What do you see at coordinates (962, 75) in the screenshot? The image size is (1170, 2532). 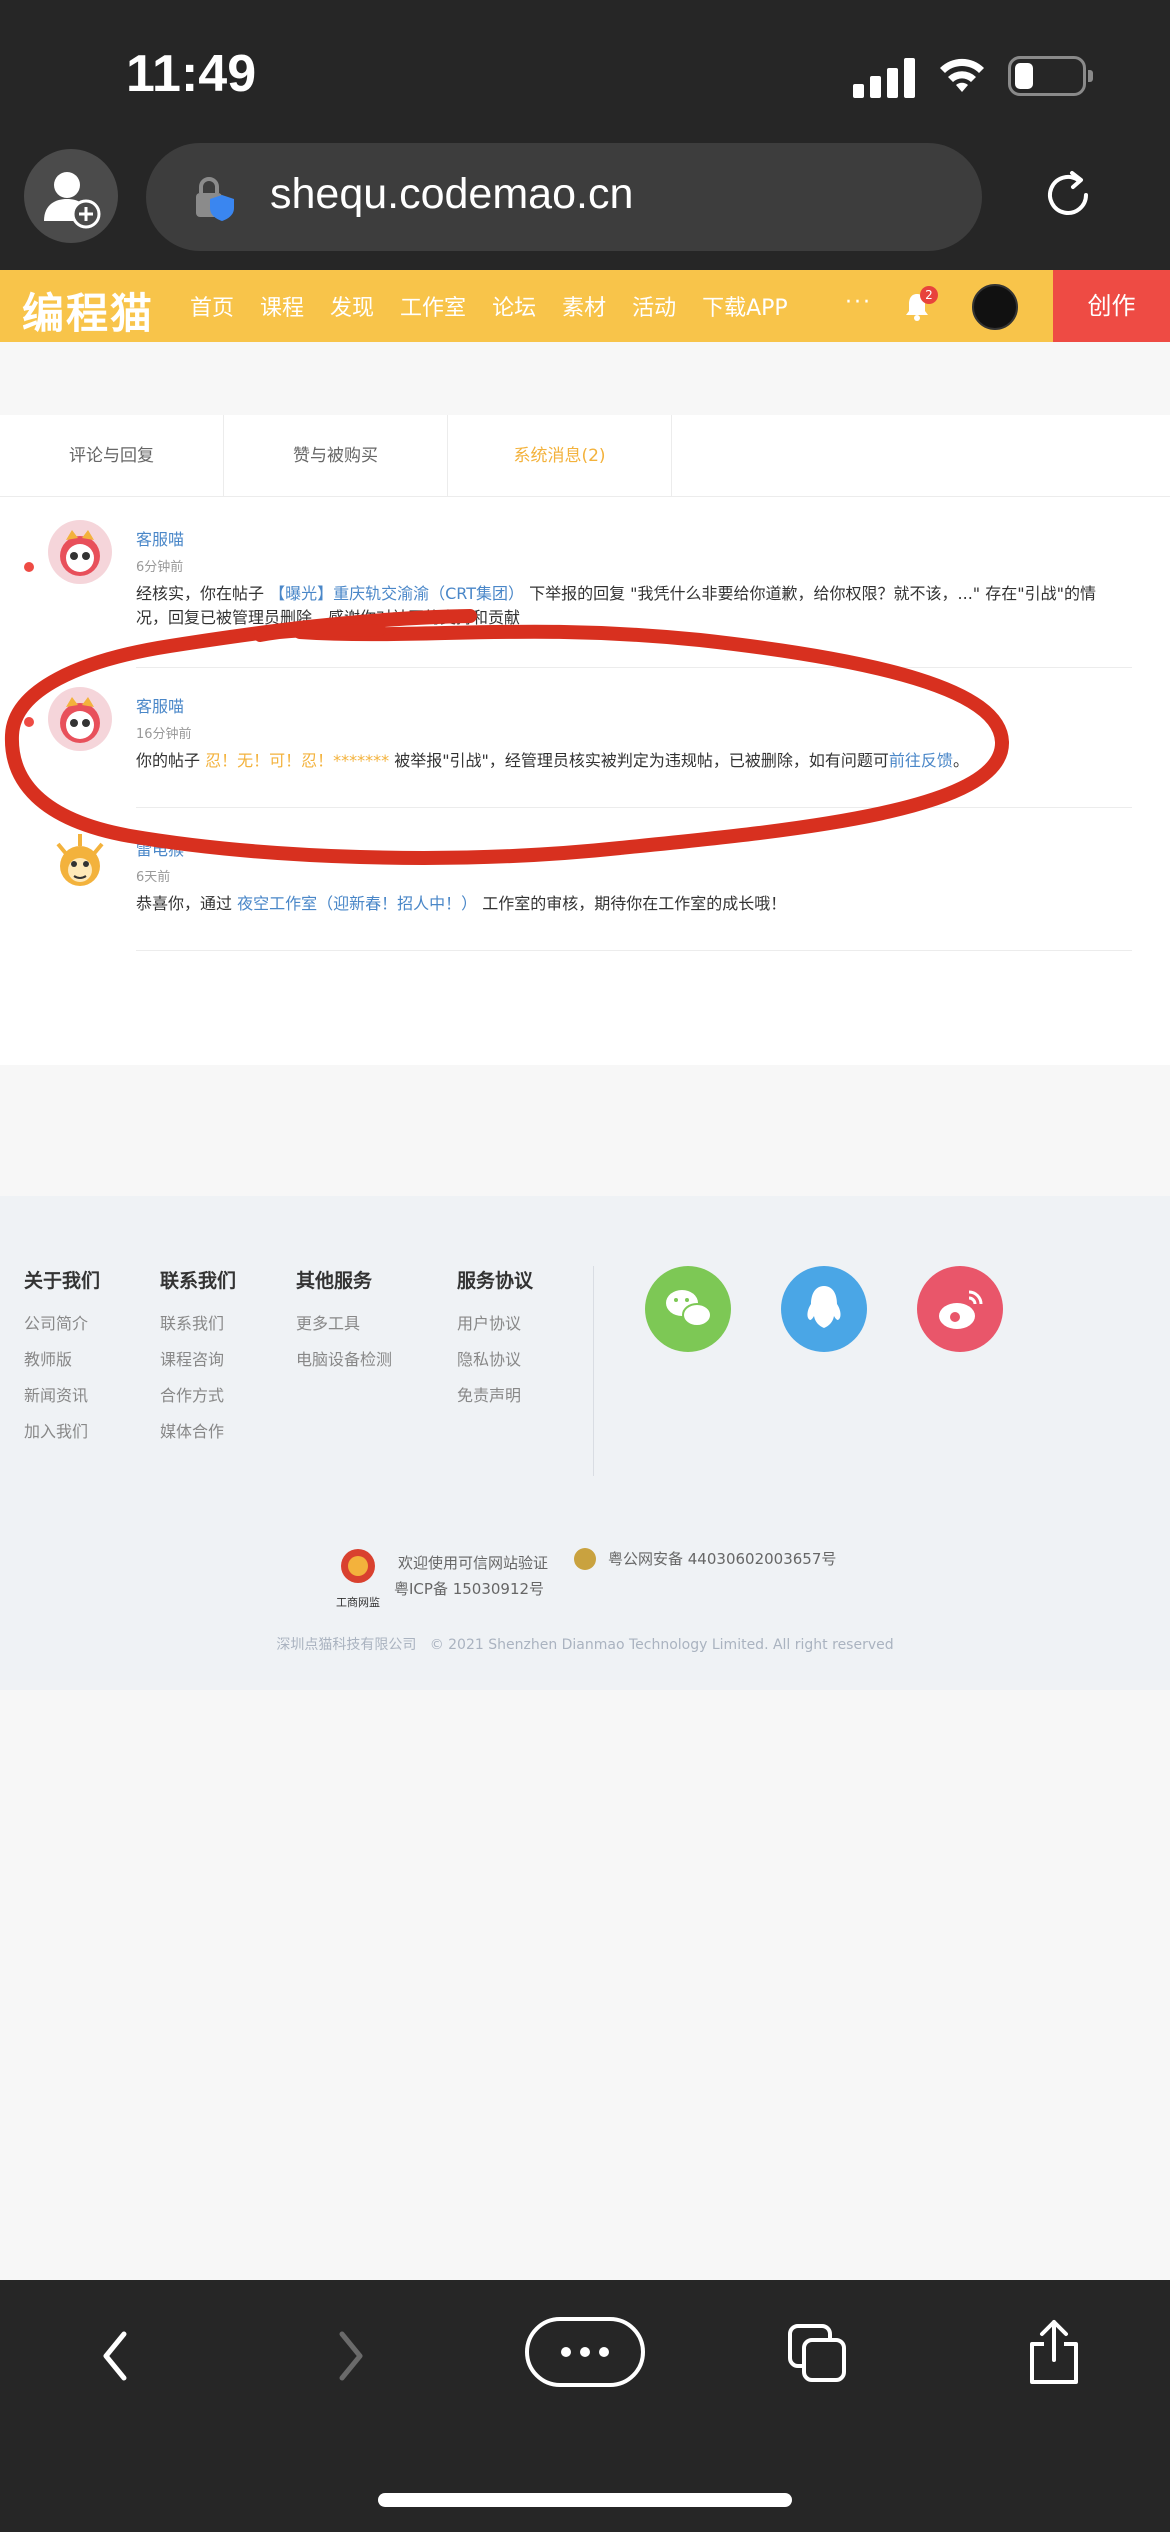 I see `wifi-icon` at bounding box center [962, 75].